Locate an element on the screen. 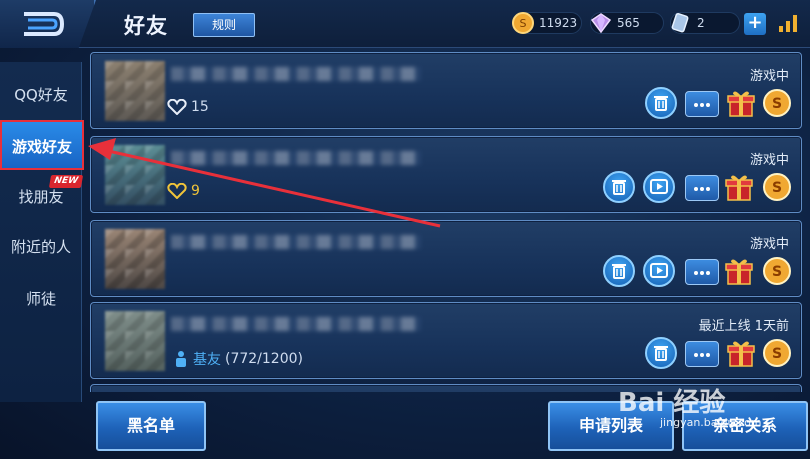 The image size is (810, 459). watermark: Bai 经验 jingyan.baidu.com is located at coordinates (713, 414).